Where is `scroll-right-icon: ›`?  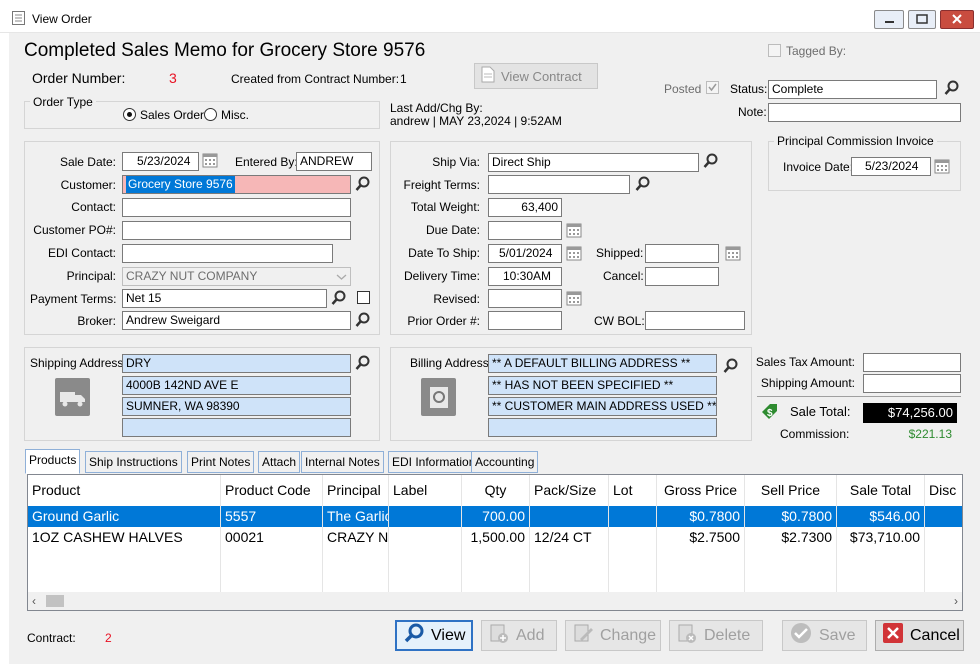 scroll-right-icon: › is located at coordinates (956, 601).